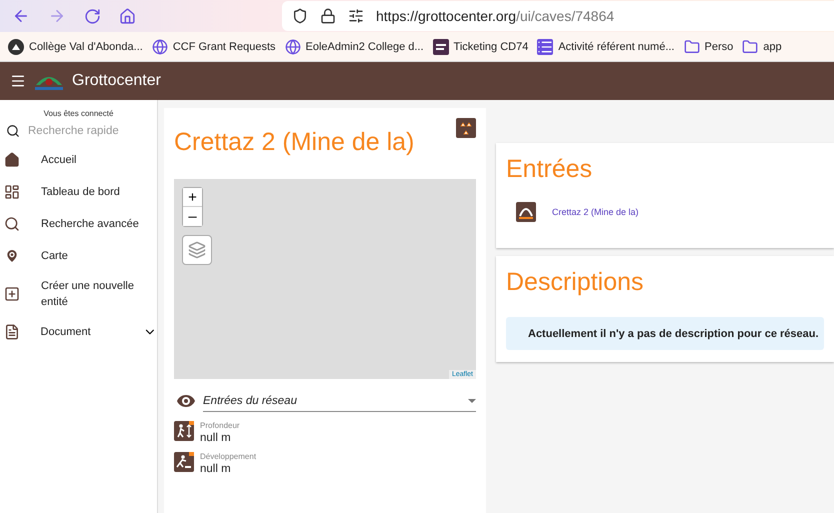 The width and height of the screenshot is (834, 513). Describe the element at coordinates (184, 431) in the screenshot. I see `depth-icon` at that location.